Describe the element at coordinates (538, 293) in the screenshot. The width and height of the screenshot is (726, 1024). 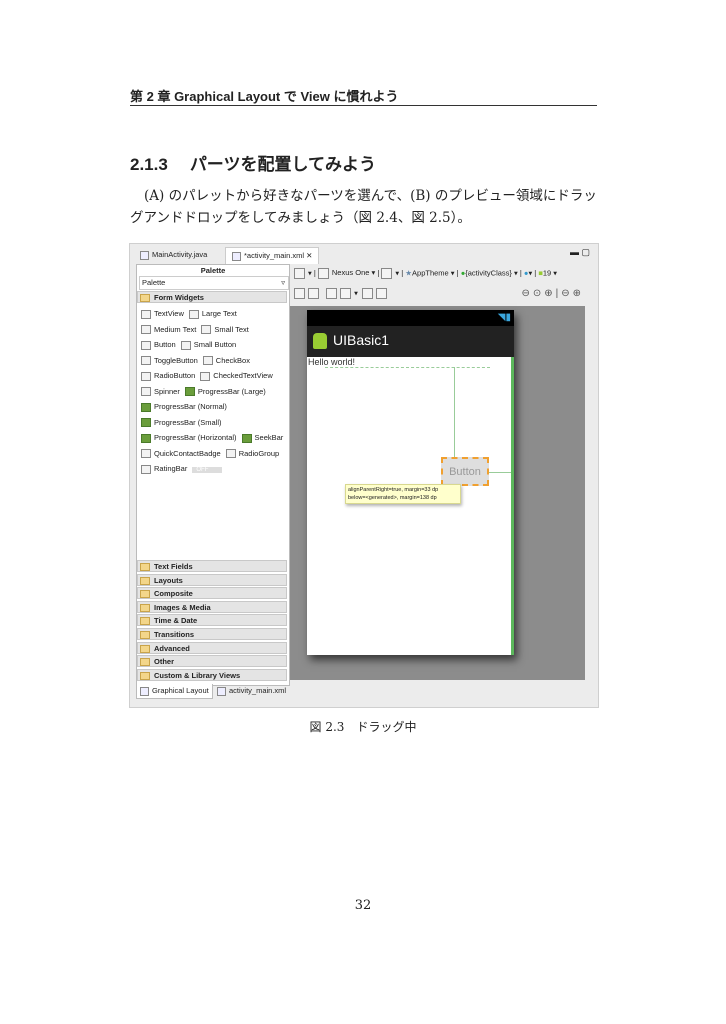
I see `zoom-fit-icon: ⊙` at that location.